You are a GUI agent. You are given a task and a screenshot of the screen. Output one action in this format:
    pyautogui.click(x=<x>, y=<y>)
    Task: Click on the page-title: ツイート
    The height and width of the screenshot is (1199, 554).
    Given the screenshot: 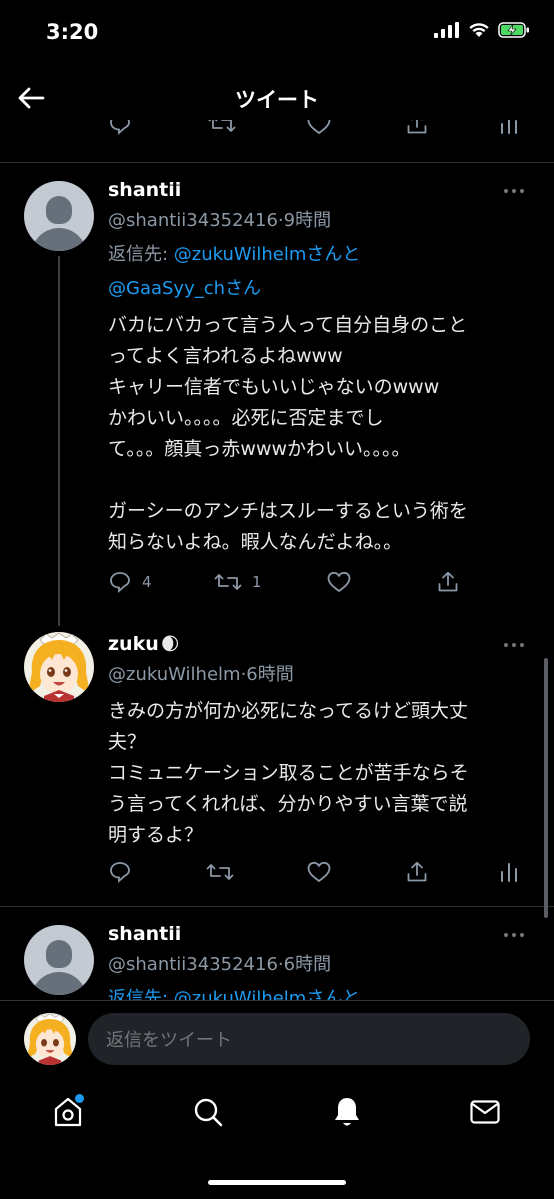 What is the action you would take?
    pyautogui.click(x=277, y=100)
    